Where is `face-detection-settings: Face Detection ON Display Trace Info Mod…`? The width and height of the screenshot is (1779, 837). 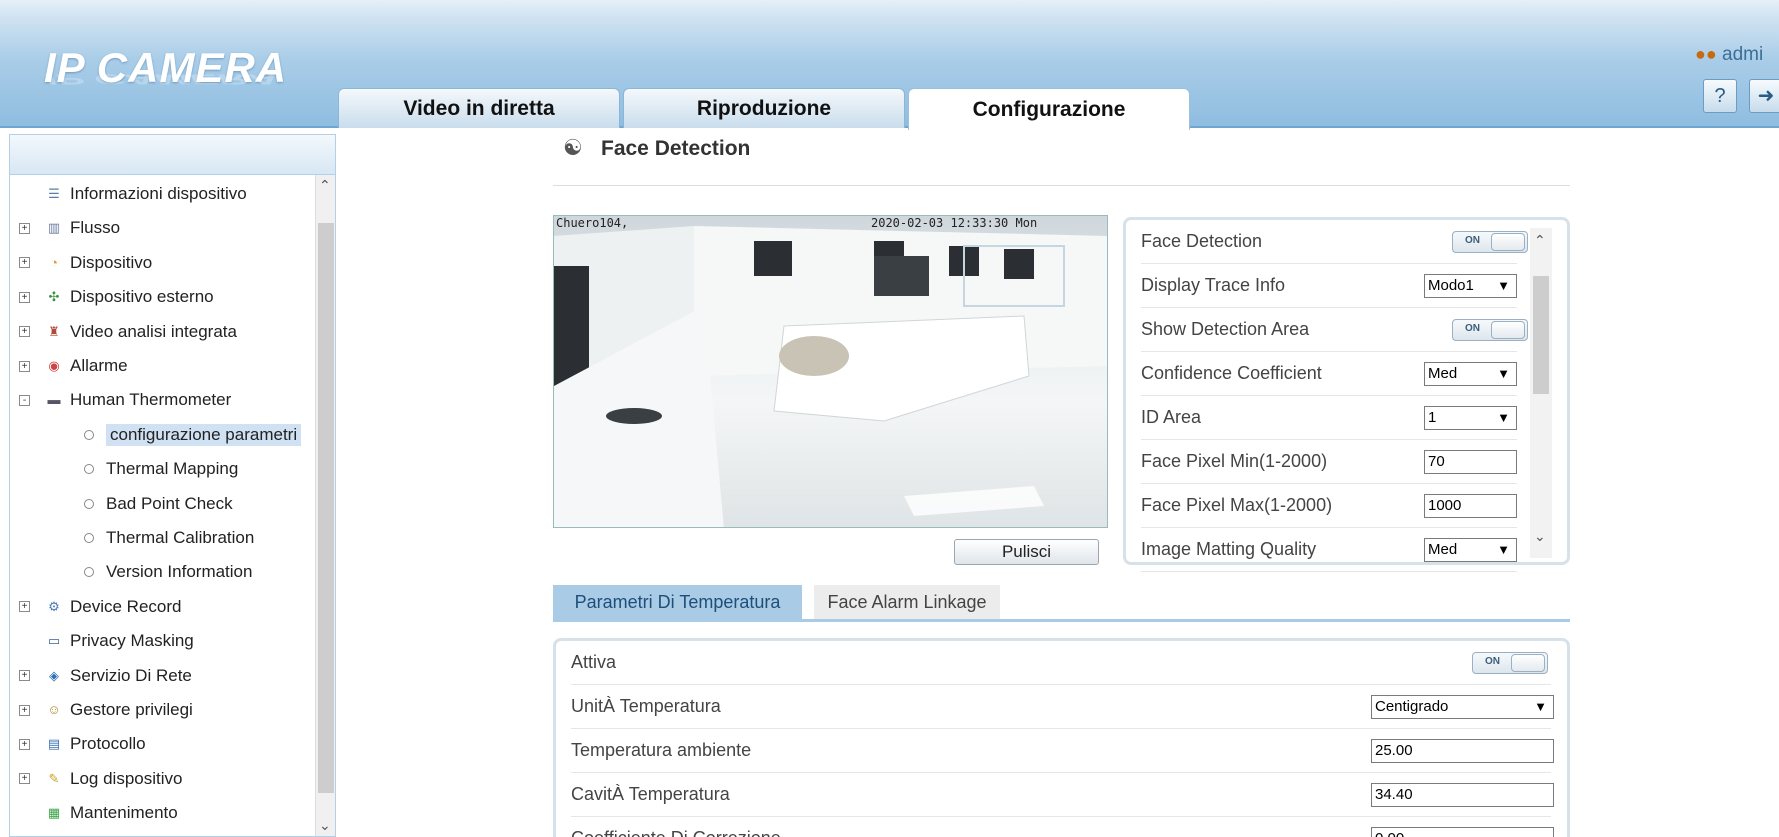
face-detection-settings: Face Detection ON Display Trace Info Mod… is located at coordinates (1346, 394).